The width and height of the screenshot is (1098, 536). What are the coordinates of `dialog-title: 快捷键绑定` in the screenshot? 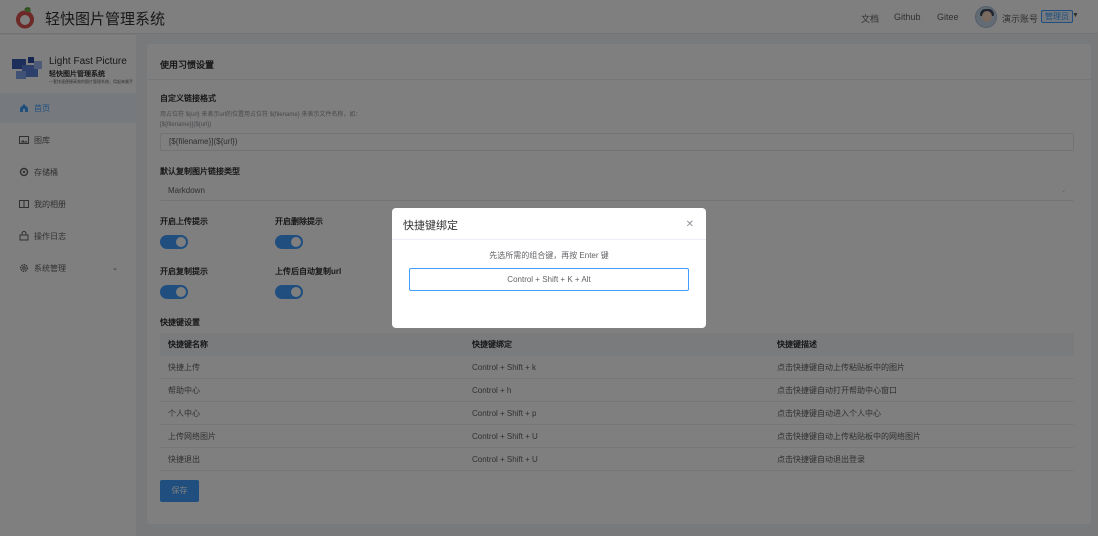 It's located at (430, 226).